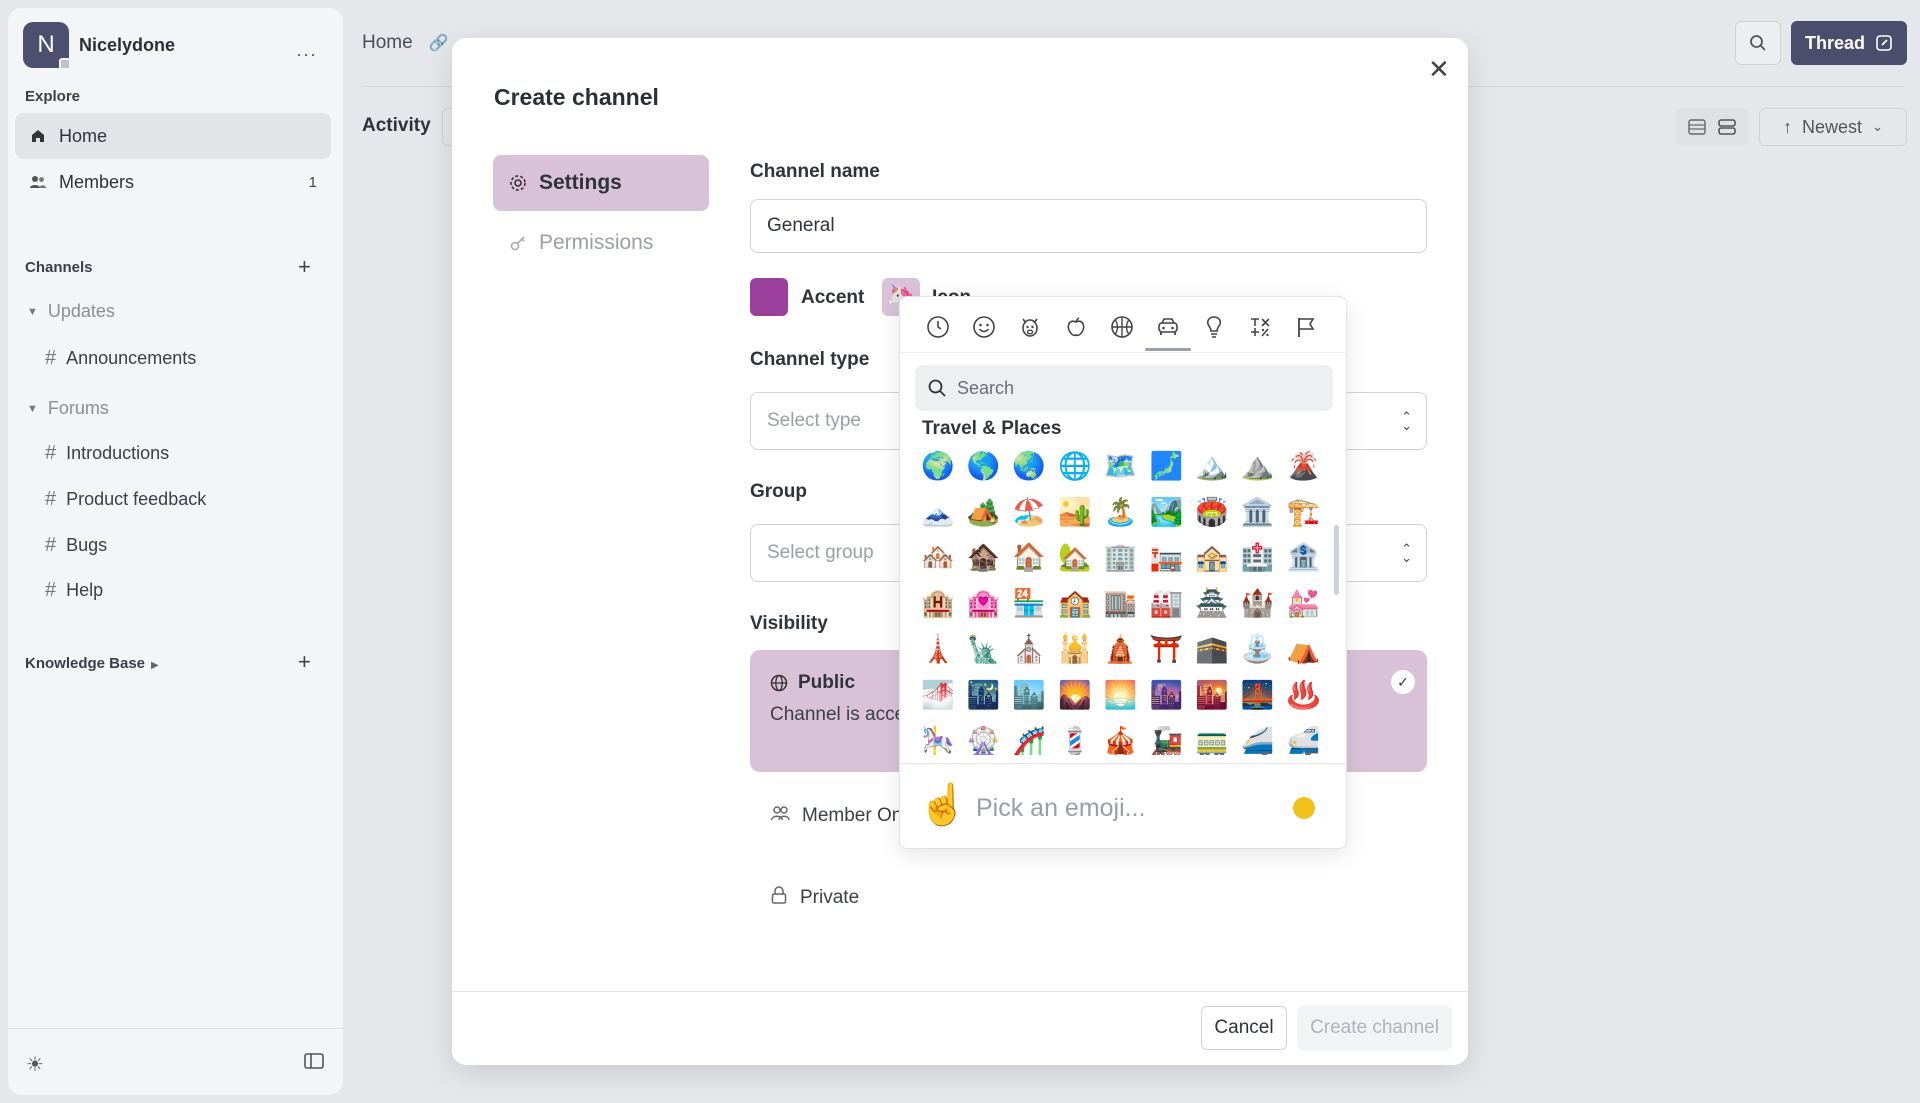 The height and width of the screenshot is (1103, 1920). I want to click on knowledge-base-section: Knowledge Base ▶, so click(92, 663).